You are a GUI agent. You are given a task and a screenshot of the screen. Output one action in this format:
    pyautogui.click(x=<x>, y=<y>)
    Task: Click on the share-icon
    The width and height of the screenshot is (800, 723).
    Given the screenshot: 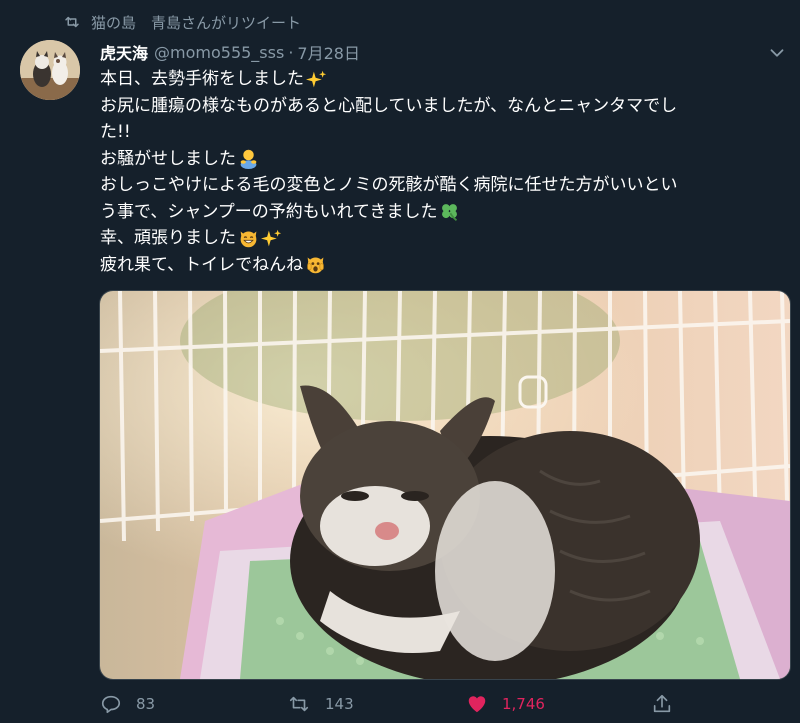 What is the action you would take?
    pyautogui.click(x=662, y=703)
    